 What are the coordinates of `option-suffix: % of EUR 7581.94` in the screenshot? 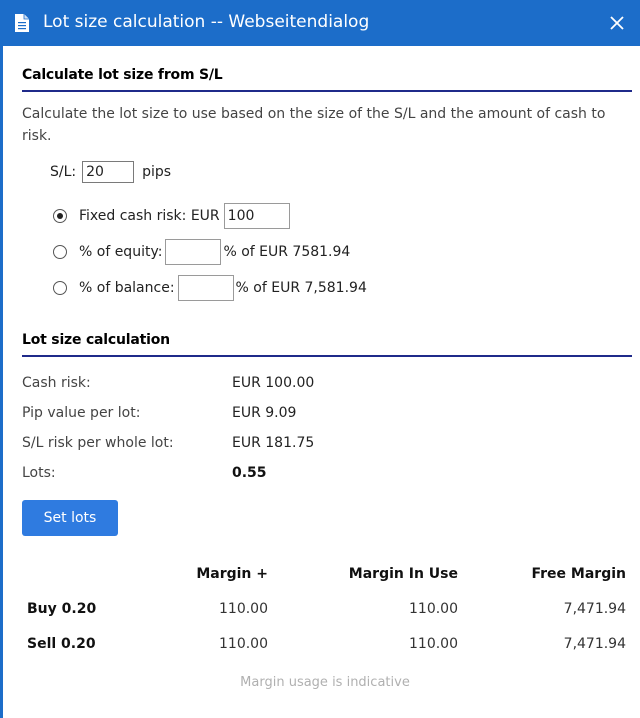 It's located at (287, 252).